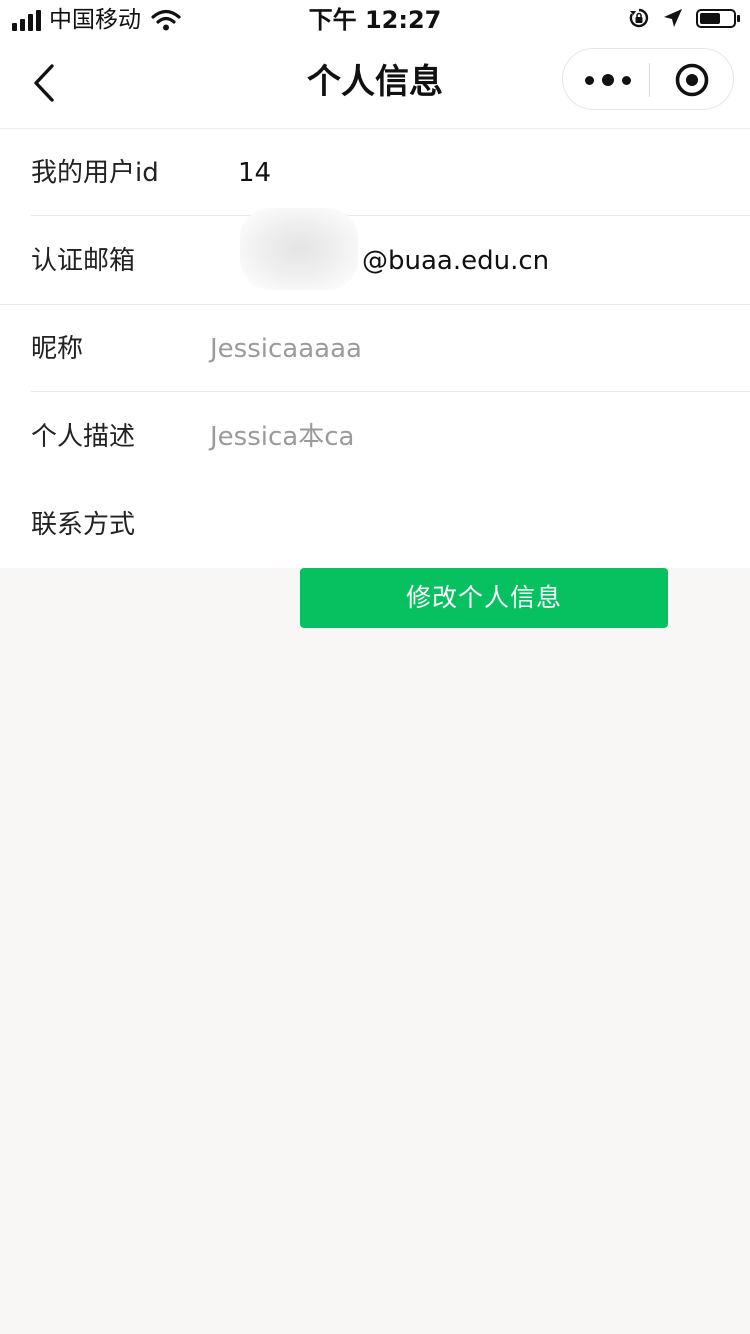 This screenshot has height=1334, width=750. I want to click on location-icon, so click(673, 18).